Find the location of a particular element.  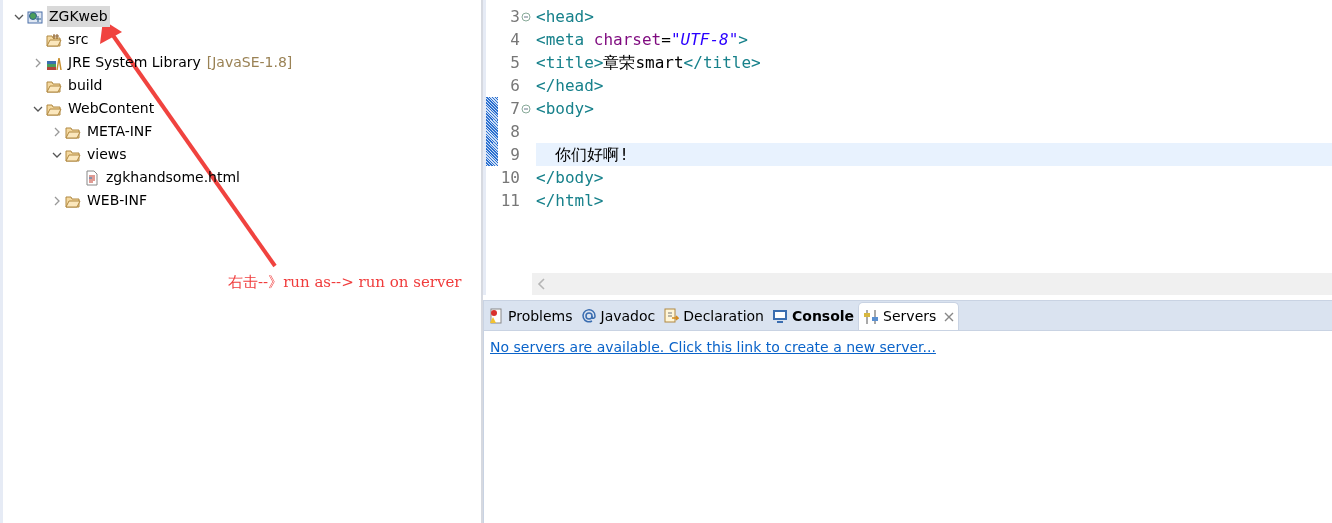

tree-item: src is located at coordinates (78, 39).